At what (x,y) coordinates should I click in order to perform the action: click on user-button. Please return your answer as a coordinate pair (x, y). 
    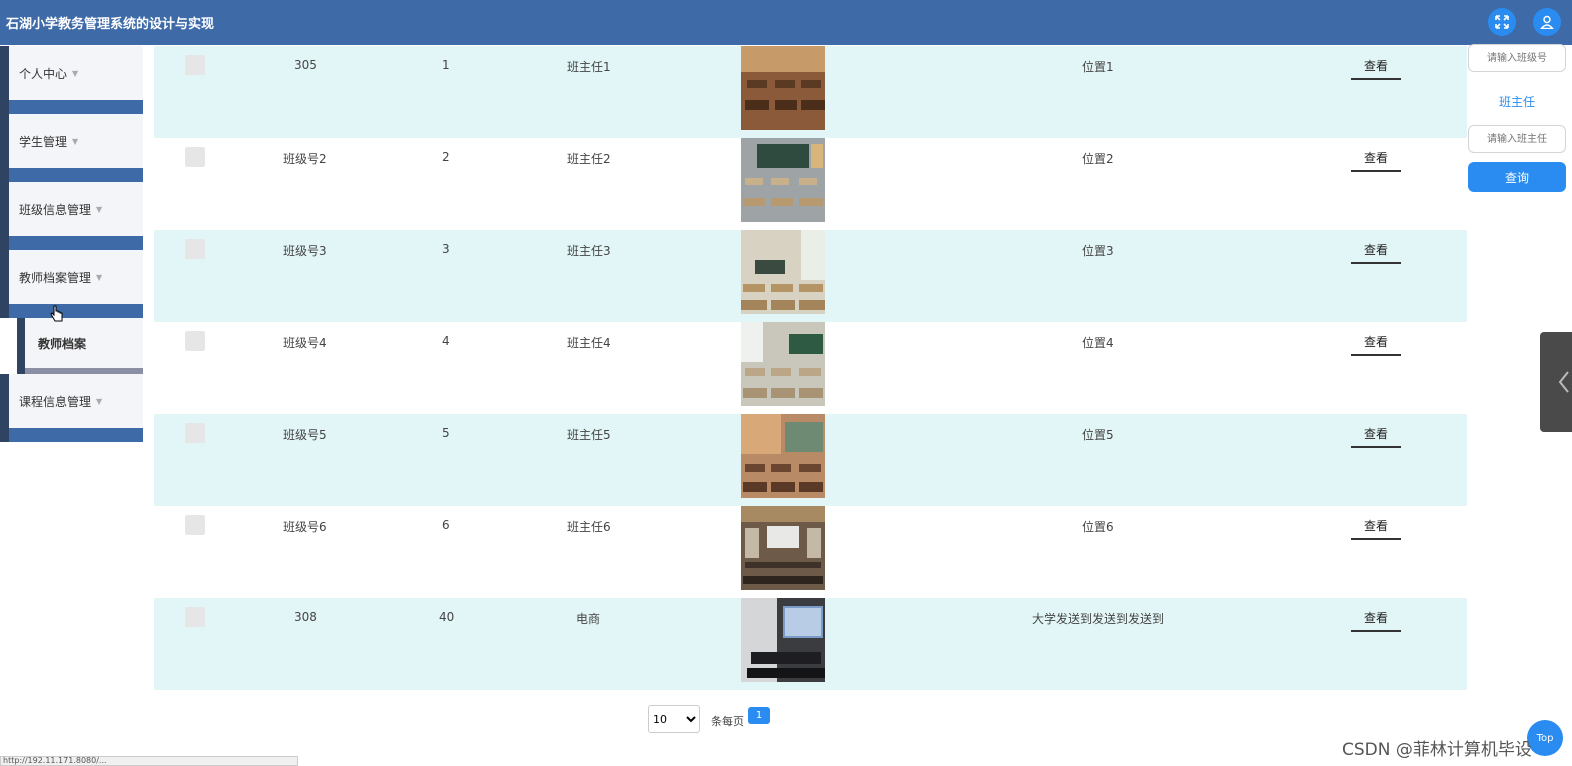
    Looking at the image, I should click on (1547, 22).